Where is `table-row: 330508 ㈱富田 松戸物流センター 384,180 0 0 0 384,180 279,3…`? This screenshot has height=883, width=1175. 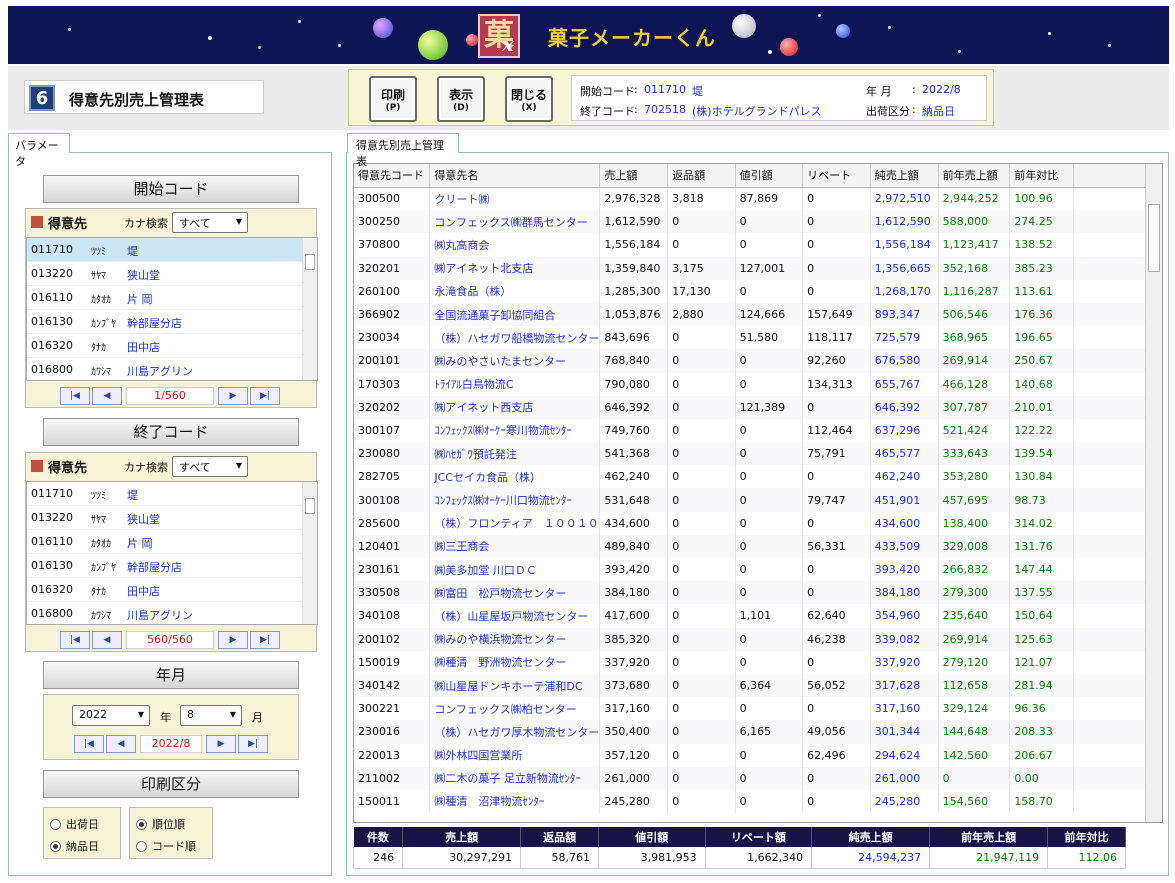
table-row: 330508 ㈱富田 松戸物流センター 384,180 0 0 0 384,180 279,3… is located at coordinates (758, 593).